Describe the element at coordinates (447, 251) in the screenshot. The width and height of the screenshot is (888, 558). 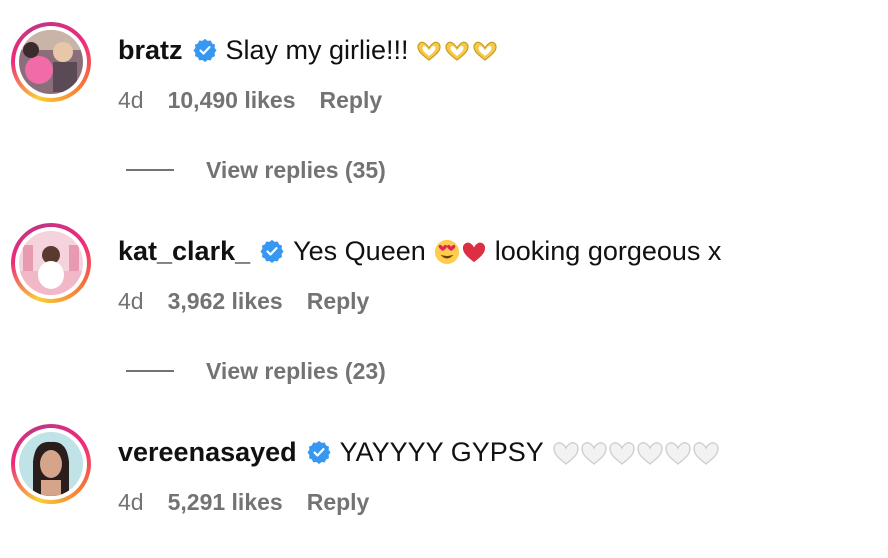
I see `heart-eyes-emoji` at that location.